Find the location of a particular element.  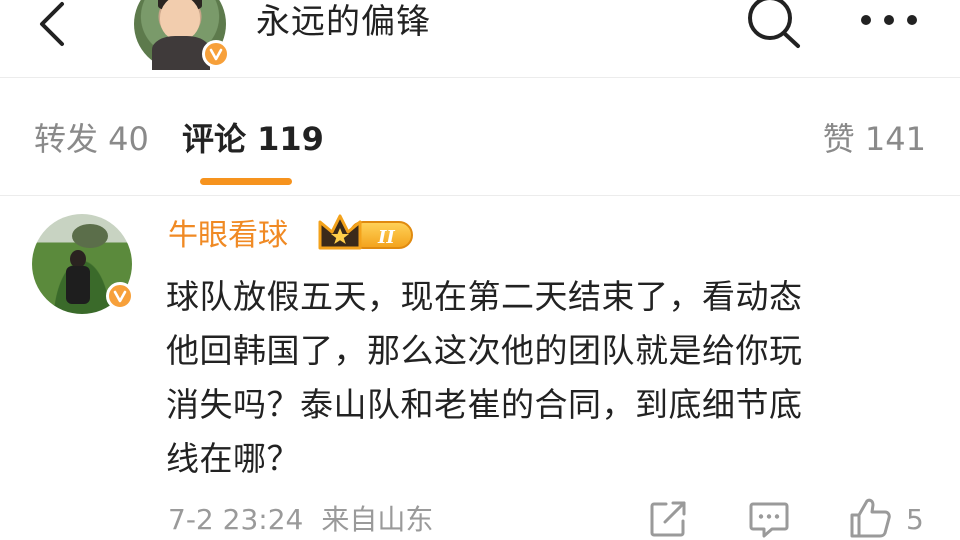

vip-crown-level-badge-icon: II is located at coordinates (366, 233).